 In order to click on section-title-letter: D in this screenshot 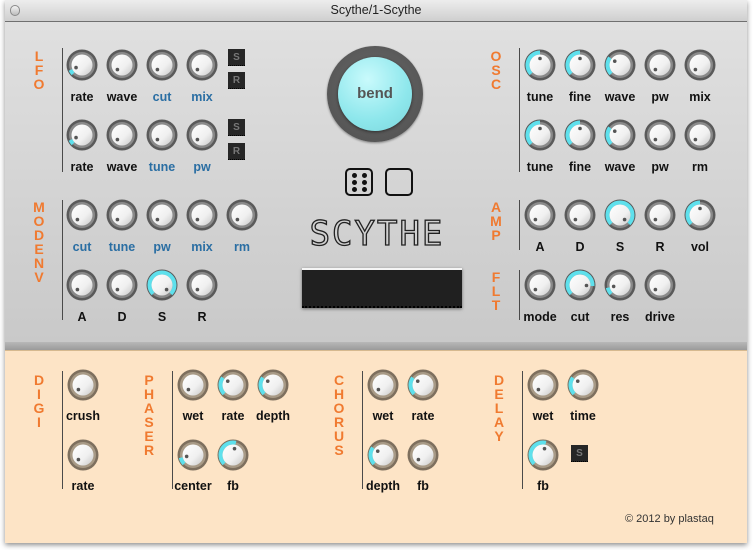, I will do `click(39, 235)`.